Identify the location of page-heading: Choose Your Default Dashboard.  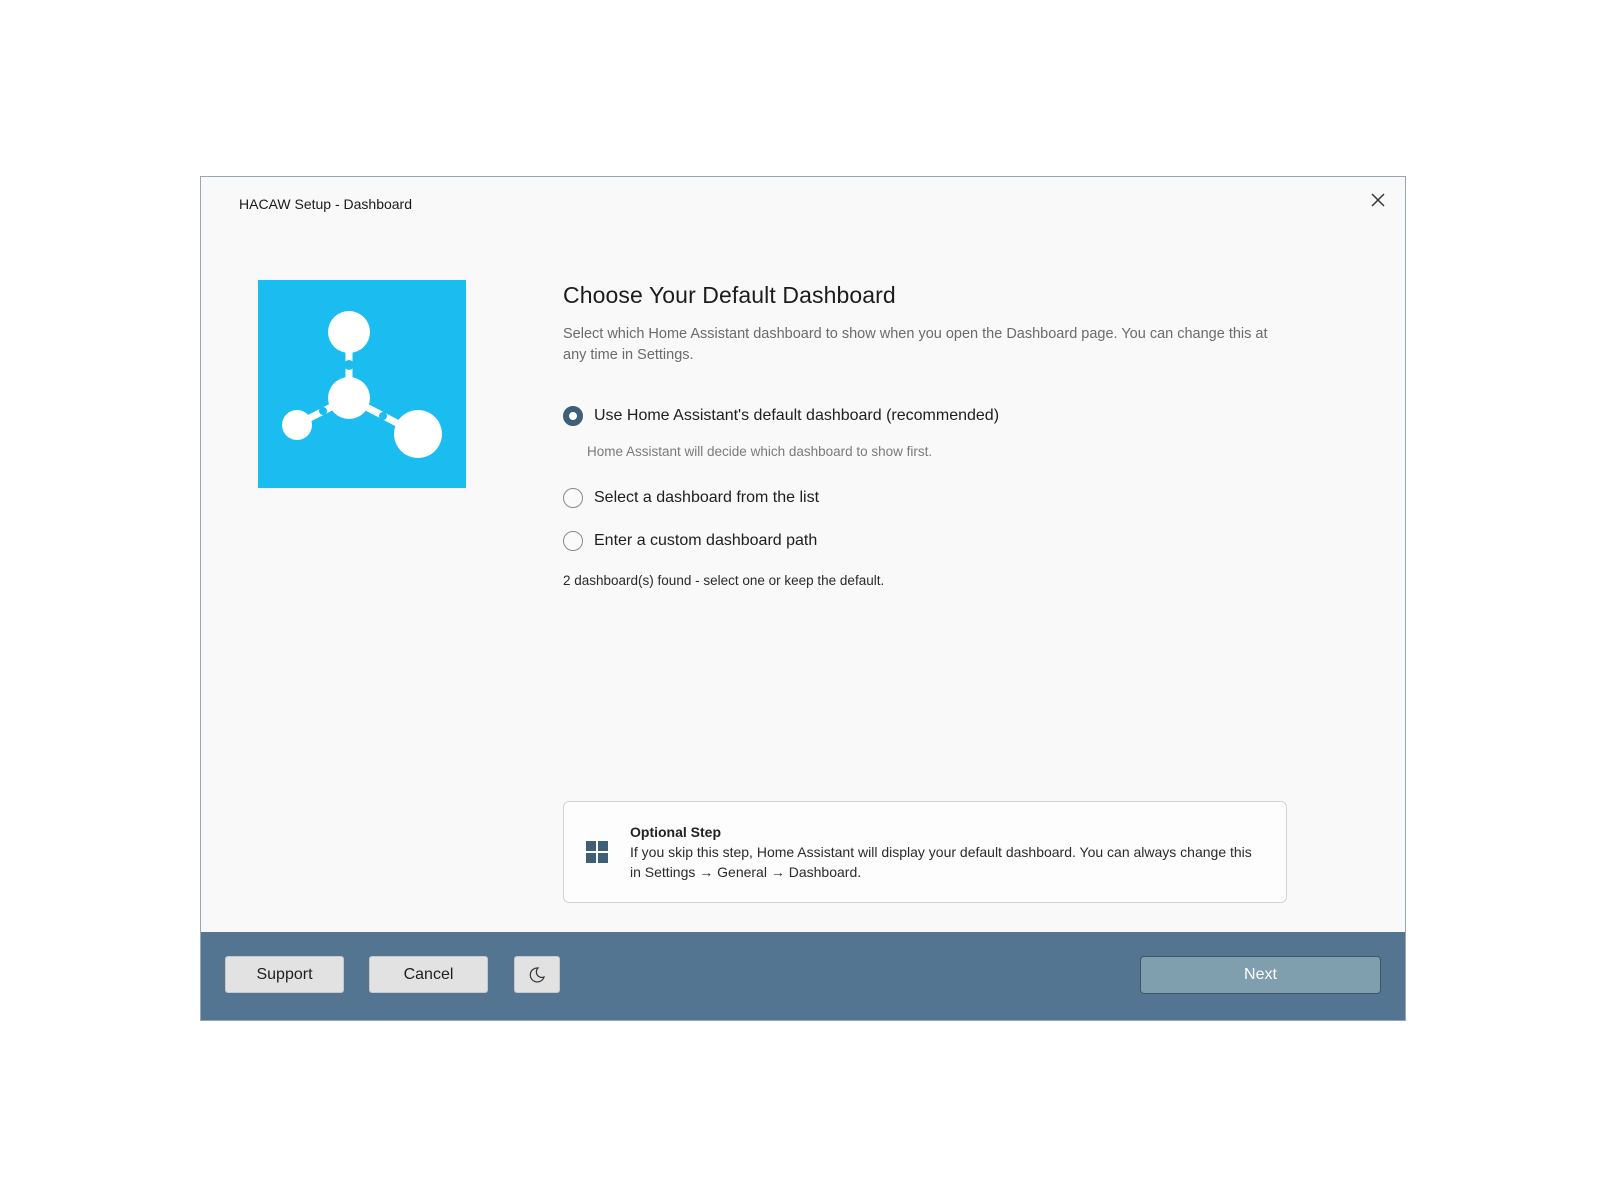
(729, 295).